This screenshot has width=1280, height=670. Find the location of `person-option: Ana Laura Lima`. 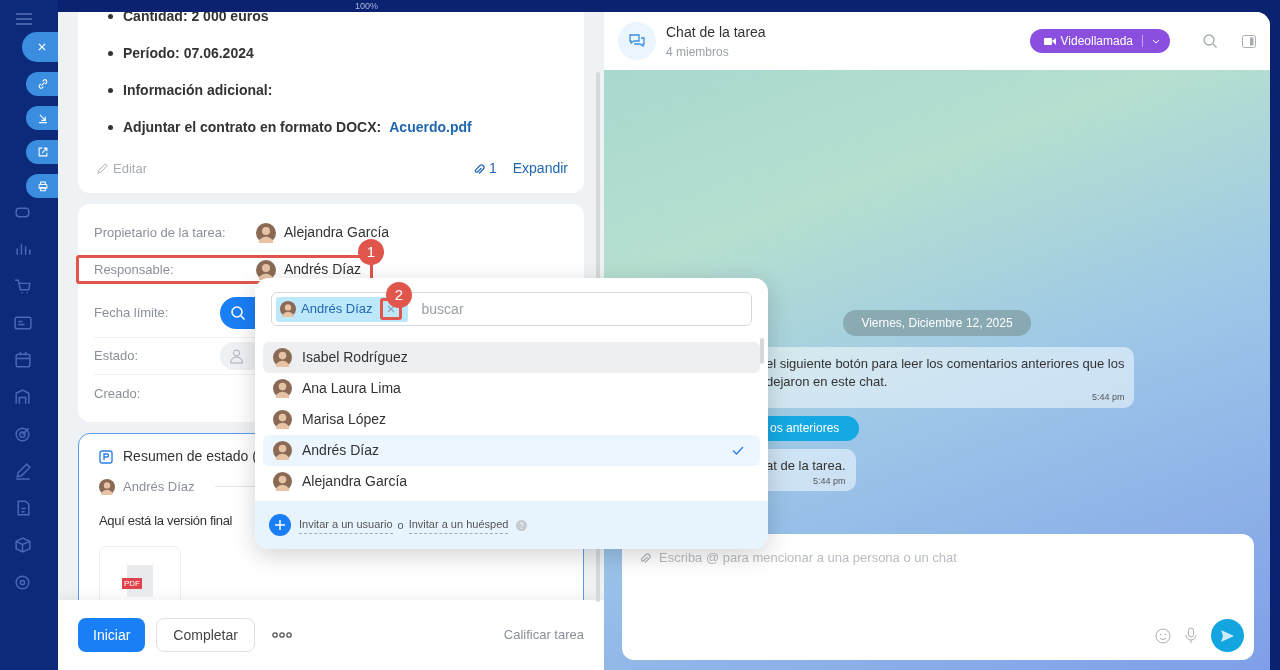

person-option: Ana Laura Lima is located at coordinates (511, 388).